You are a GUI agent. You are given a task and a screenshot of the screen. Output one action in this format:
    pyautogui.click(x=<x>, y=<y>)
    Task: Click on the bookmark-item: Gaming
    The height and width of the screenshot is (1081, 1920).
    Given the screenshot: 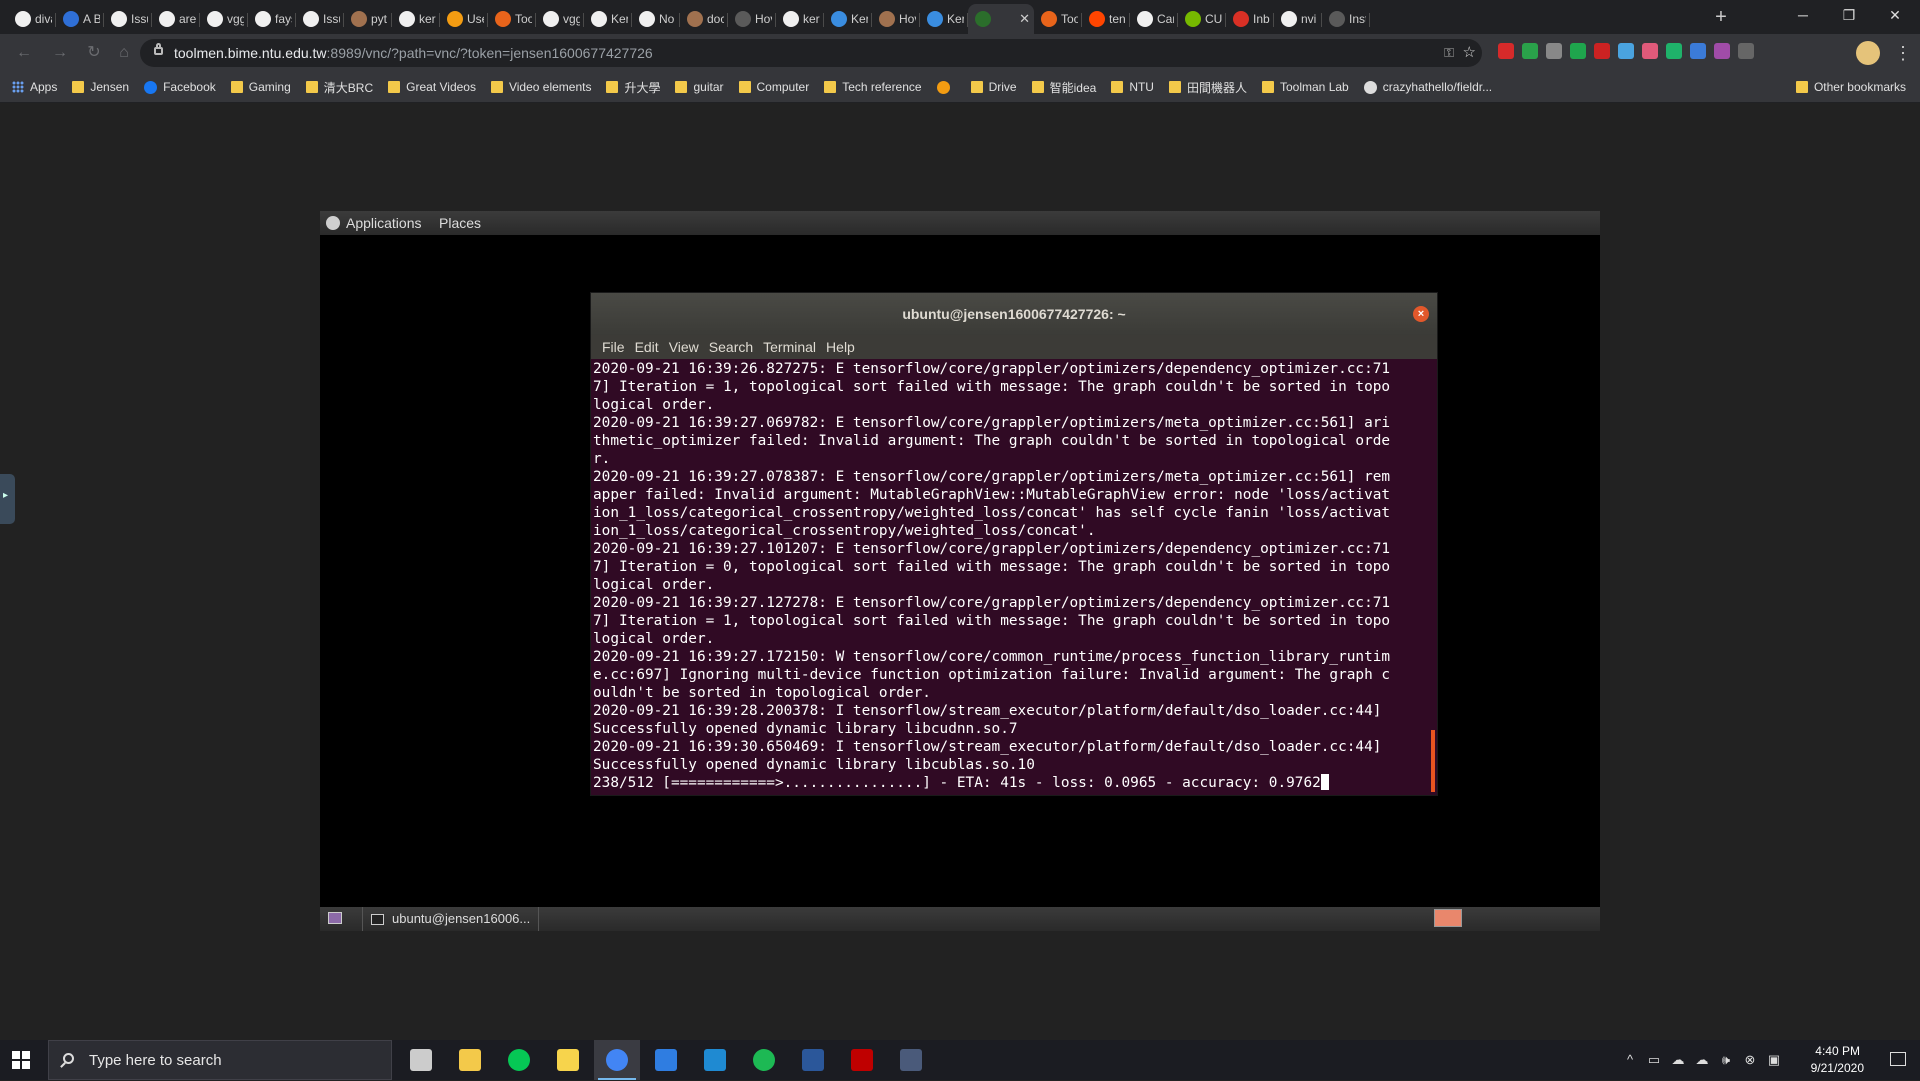 What is the action you would take?
    pyautogui.click(x=260, y=87)
    